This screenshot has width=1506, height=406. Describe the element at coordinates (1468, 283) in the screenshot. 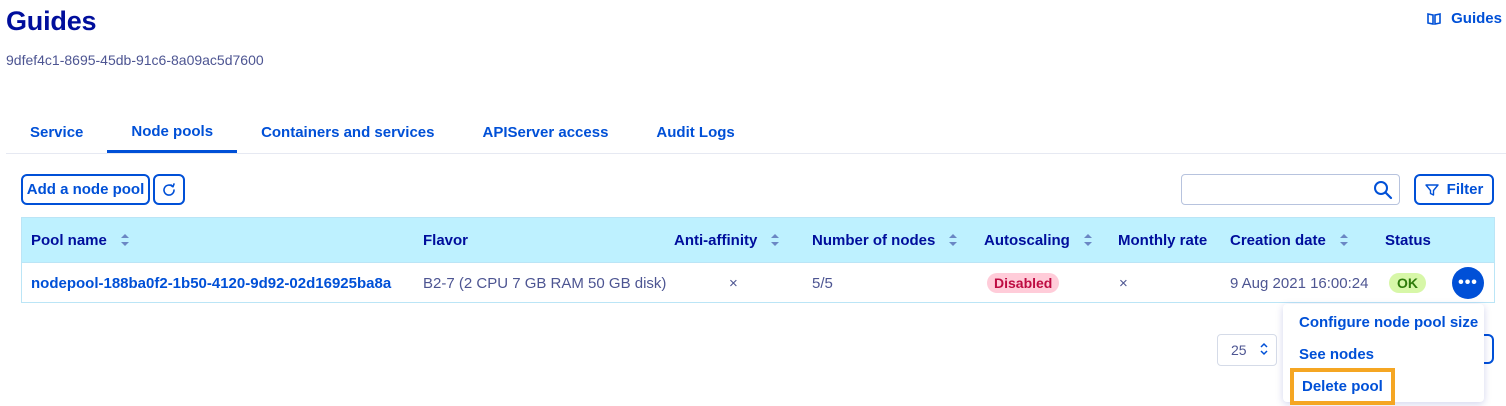

I see `more-actions-button: •••` at that location.